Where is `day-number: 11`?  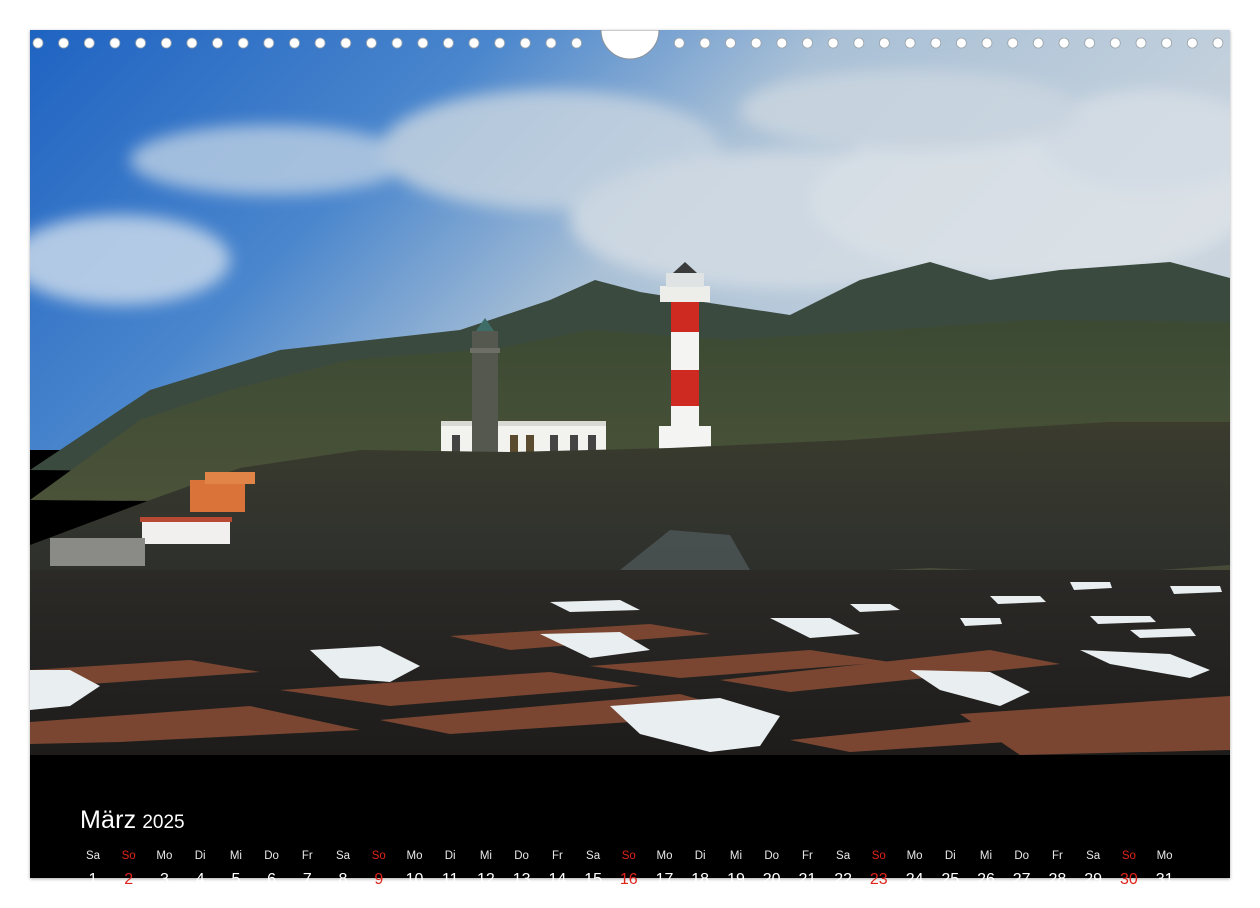 day-number: 11 is located at coordinates (450, 879).